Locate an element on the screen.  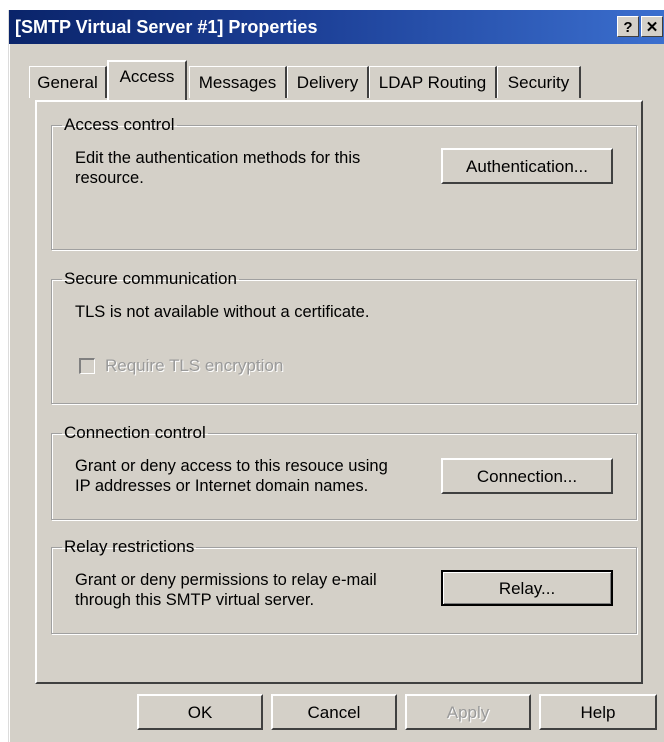
tab-access: Access is located at coordinates (147, 80).